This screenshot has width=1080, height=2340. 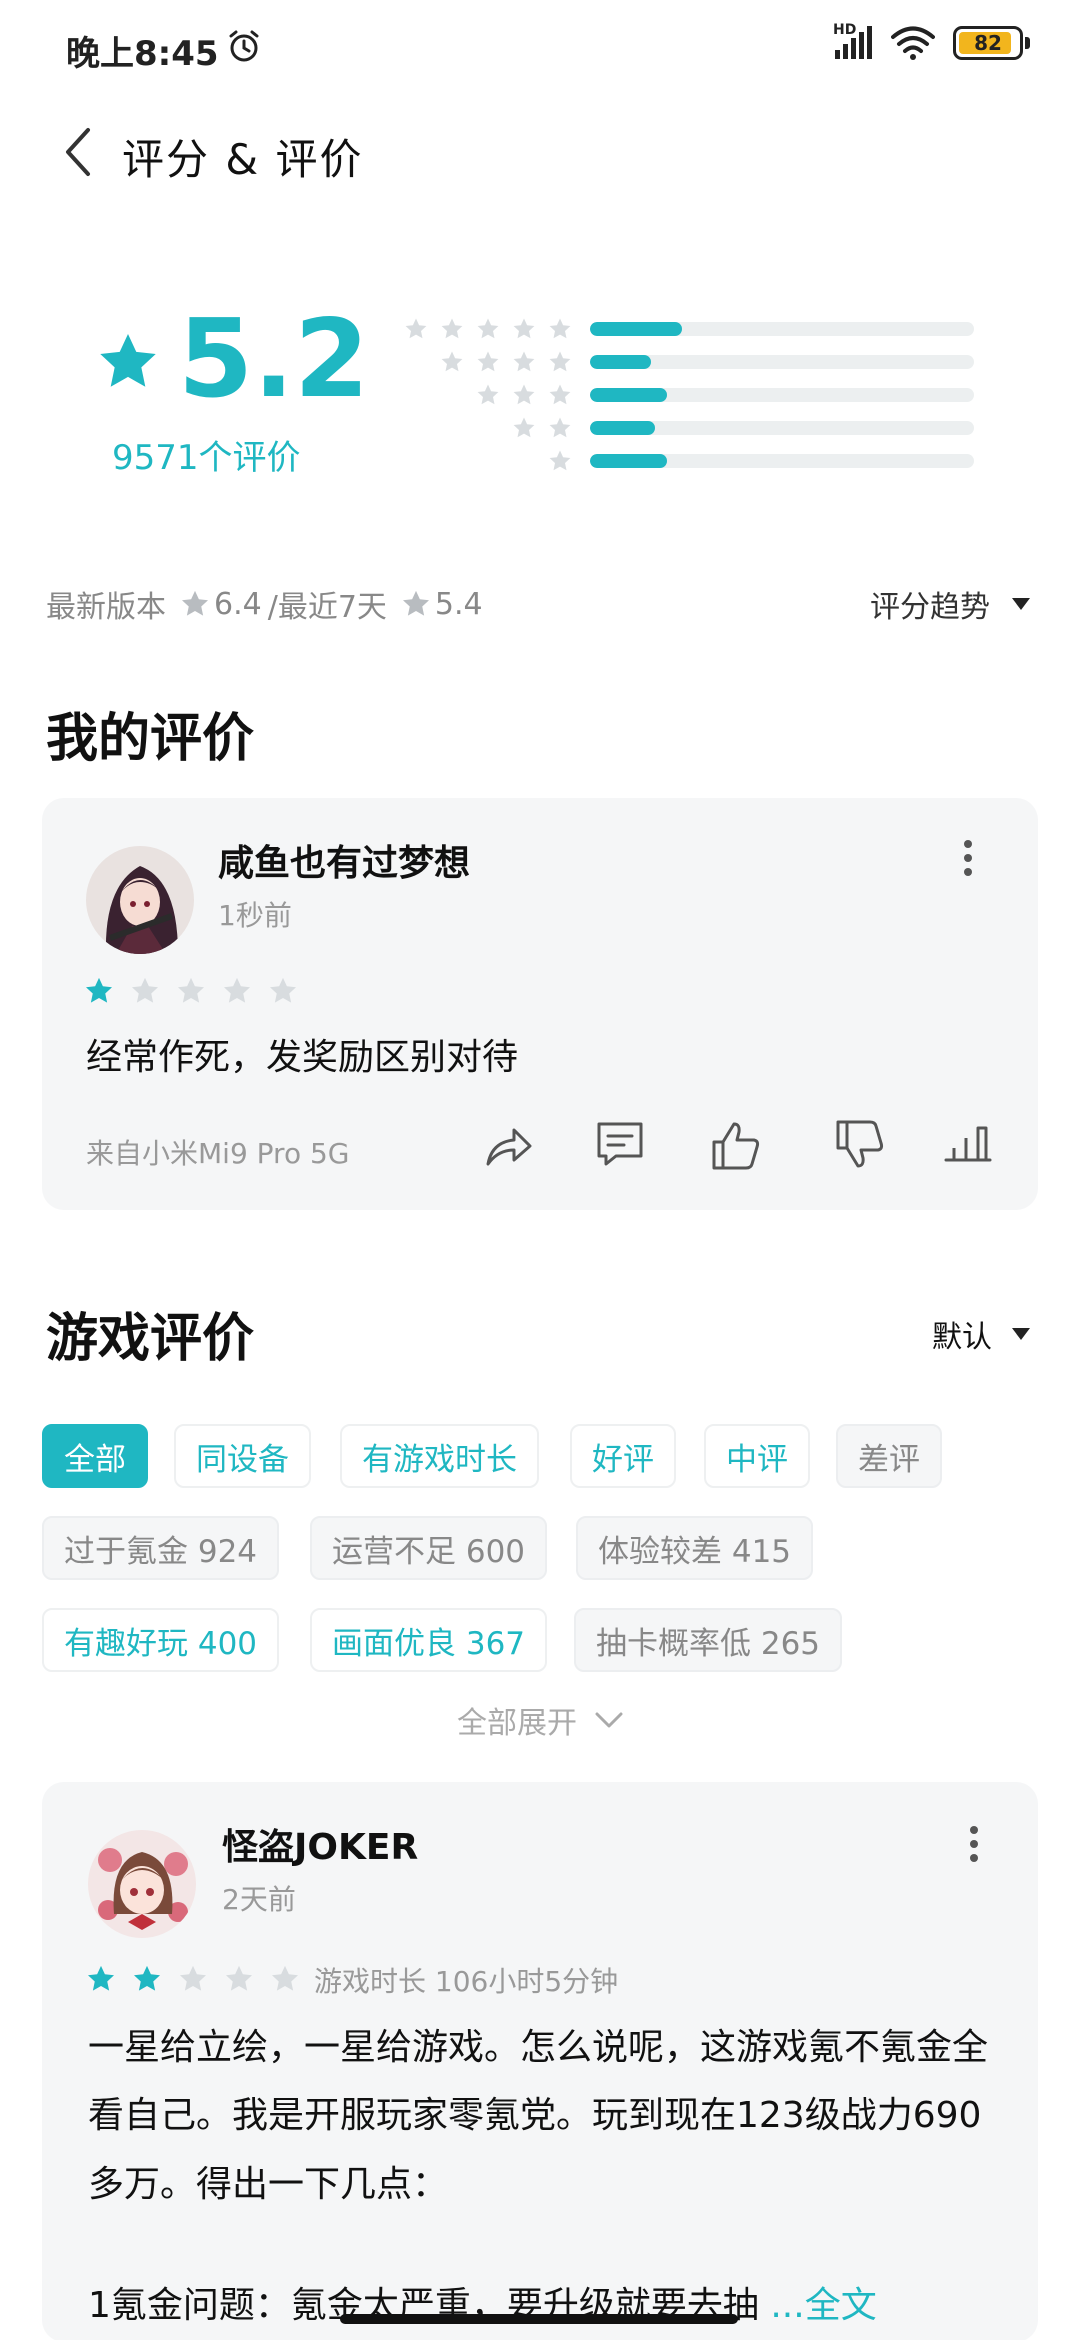 What do you see at coordinates (889, 1456) in the screenshot?
I see `filter-tag: 差评` at bounding box center [889, 1456].